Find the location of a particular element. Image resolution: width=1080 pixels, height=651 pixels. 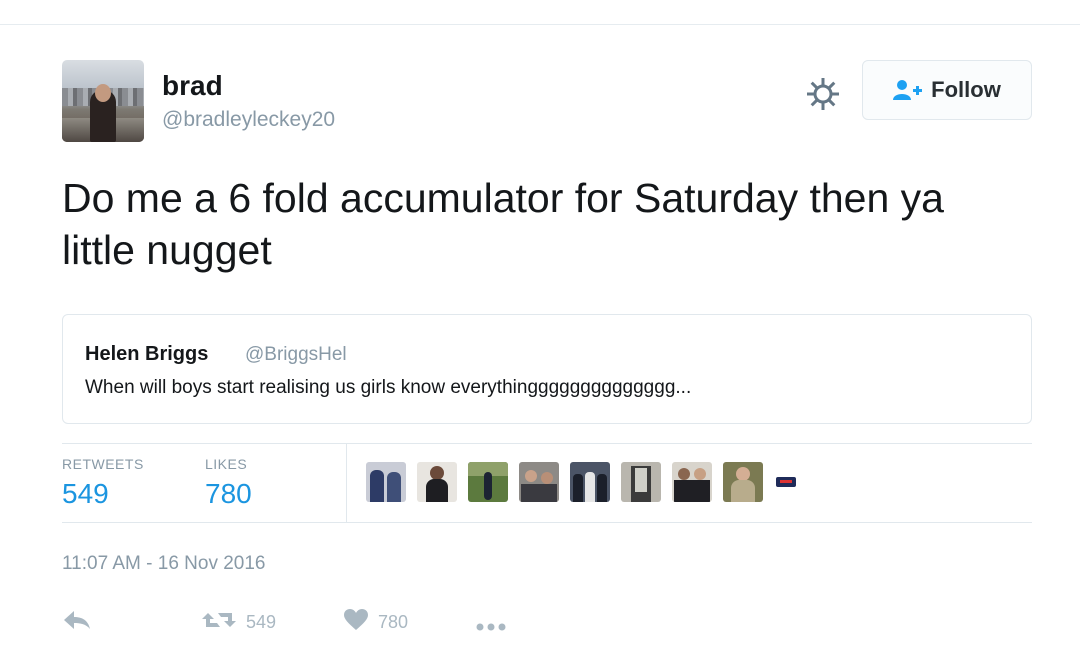

heart-icon is located at coordinates (356, 622).